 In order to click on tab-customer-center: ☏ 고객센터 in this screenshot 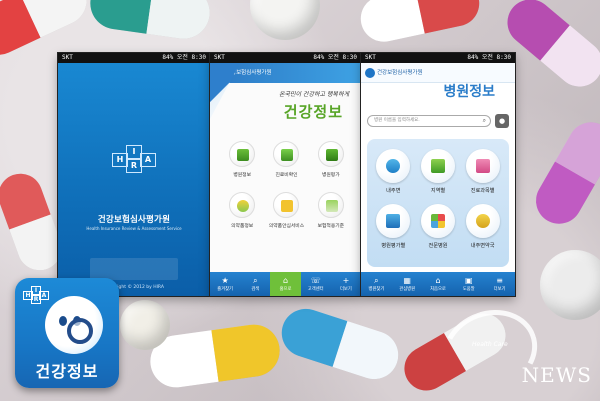, I will do `click(316, 284)`.